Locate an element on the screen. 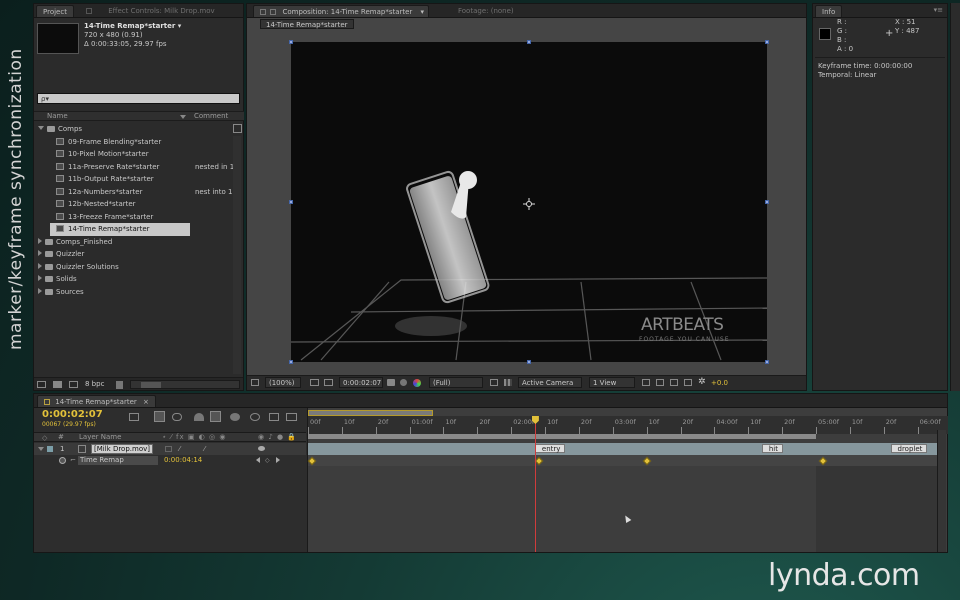 Image resolution: width=960 pixels, height=600 pixels. project-item: 13-Freeze Frame*starter is located at coordinates (133, 217).